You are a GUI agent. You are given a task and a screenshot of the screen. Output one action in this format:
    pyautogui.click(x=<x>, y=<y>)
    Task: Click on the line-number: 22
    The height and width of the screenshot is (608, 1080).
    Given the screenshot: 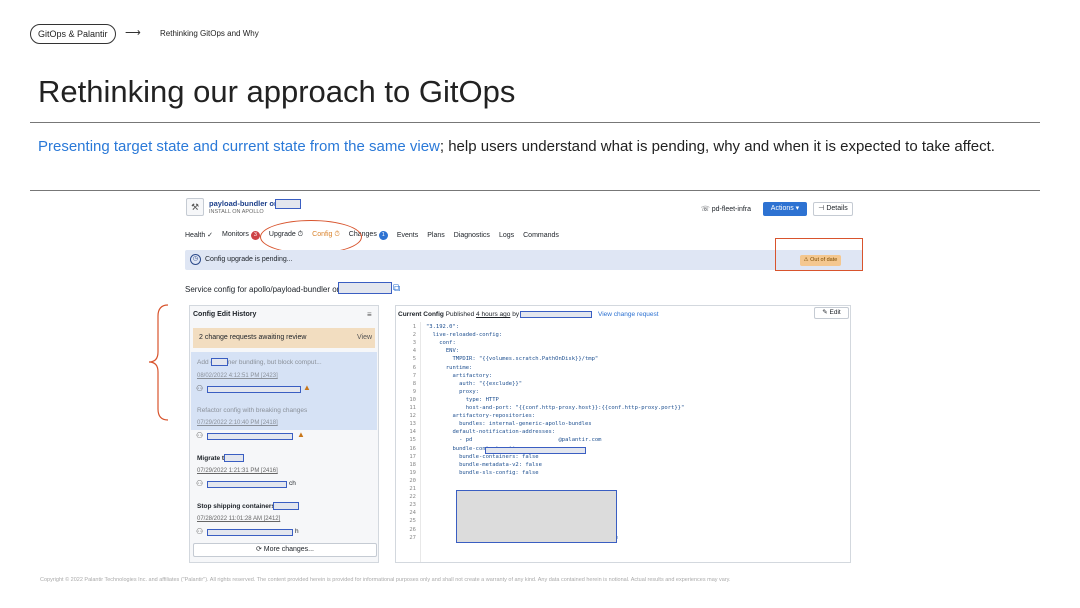 What is the action you would take?
    pyautogui.click(x=412, y=497)
    